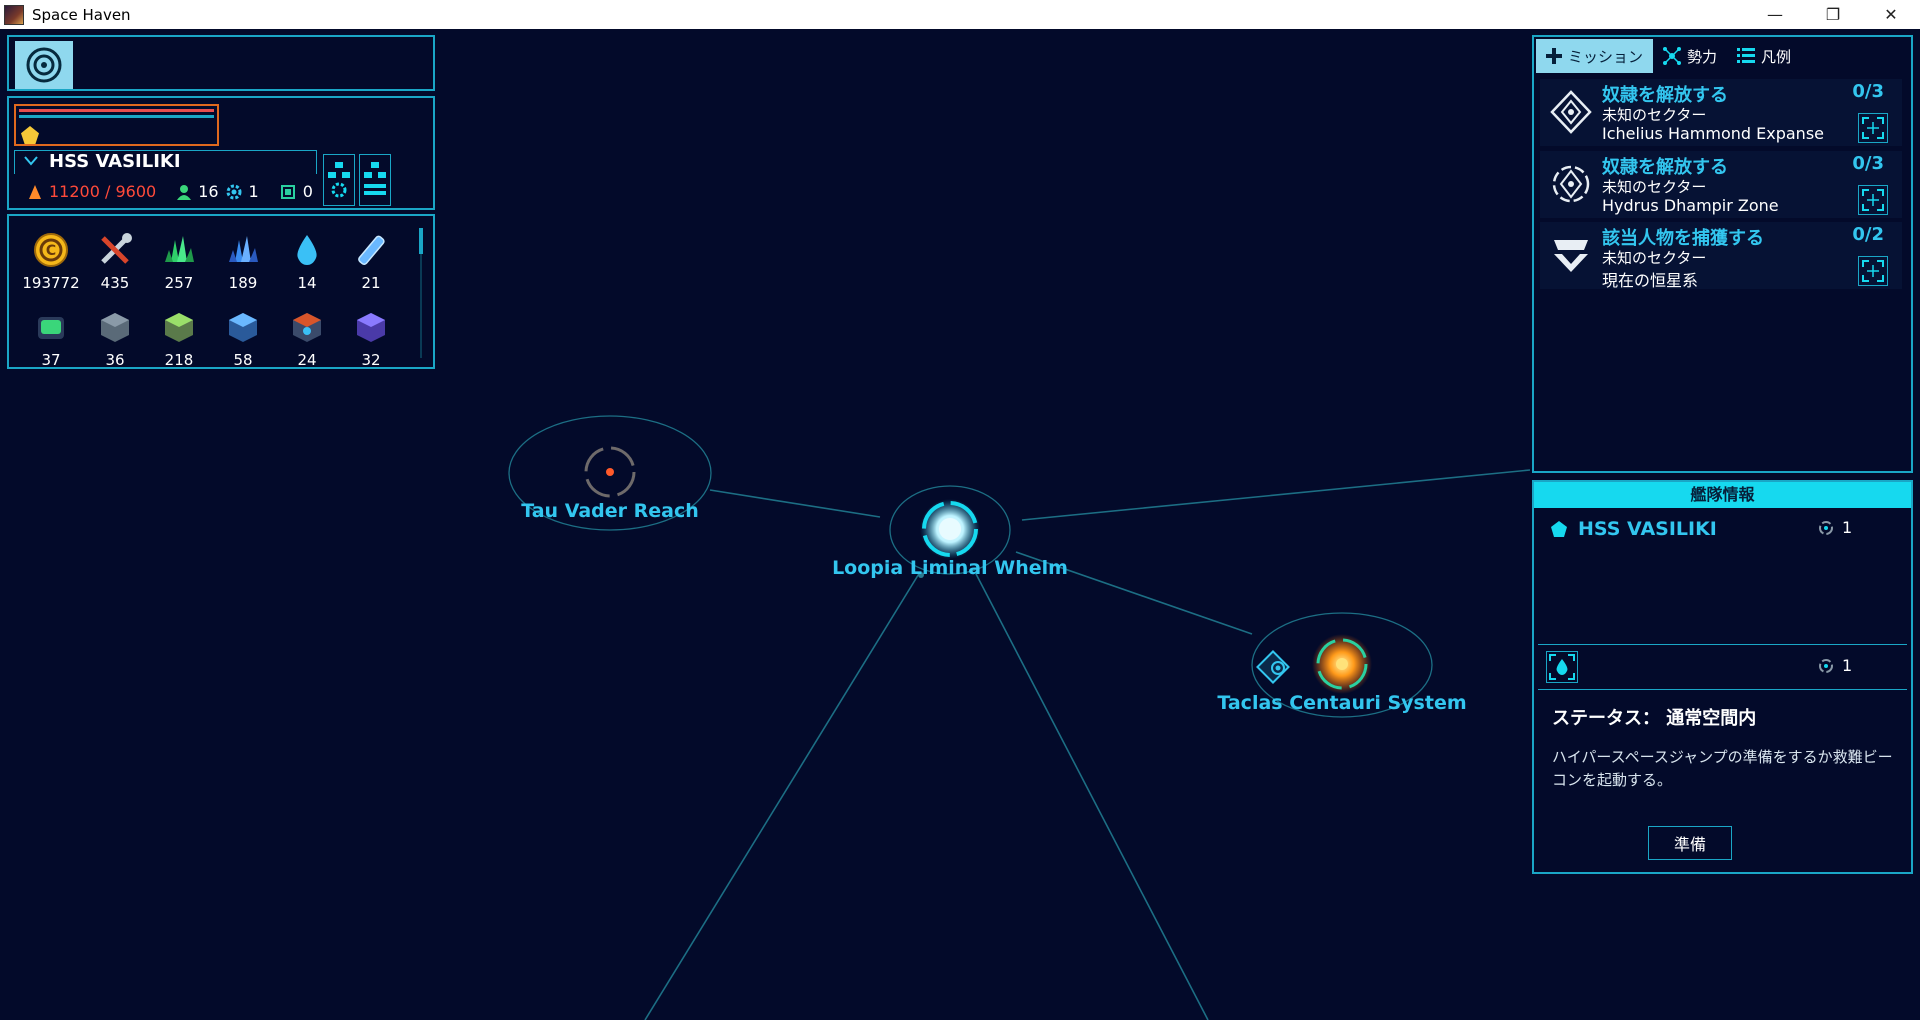 This screenshot has width=1920, height=1020. What do you see at coordinates (960, 14) in the screenshot?
I see `window-title-bar: Space Haven — ❐ ✕` at bounding box center [960, 14].